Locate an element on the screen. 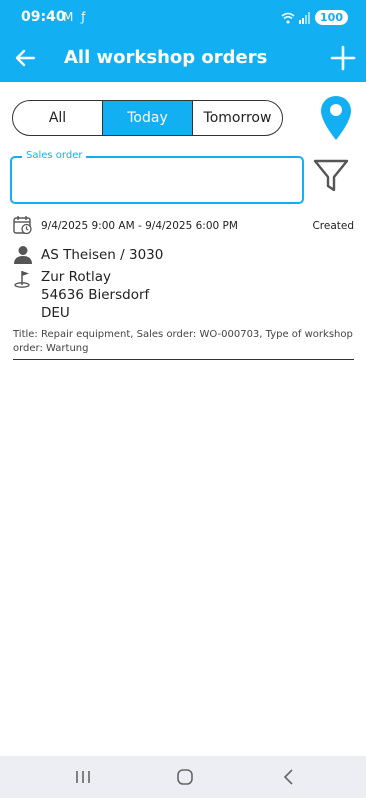 The image size is (366, 798). tab-tomorrow: Tomorrow is located at coordinates (237, 118).